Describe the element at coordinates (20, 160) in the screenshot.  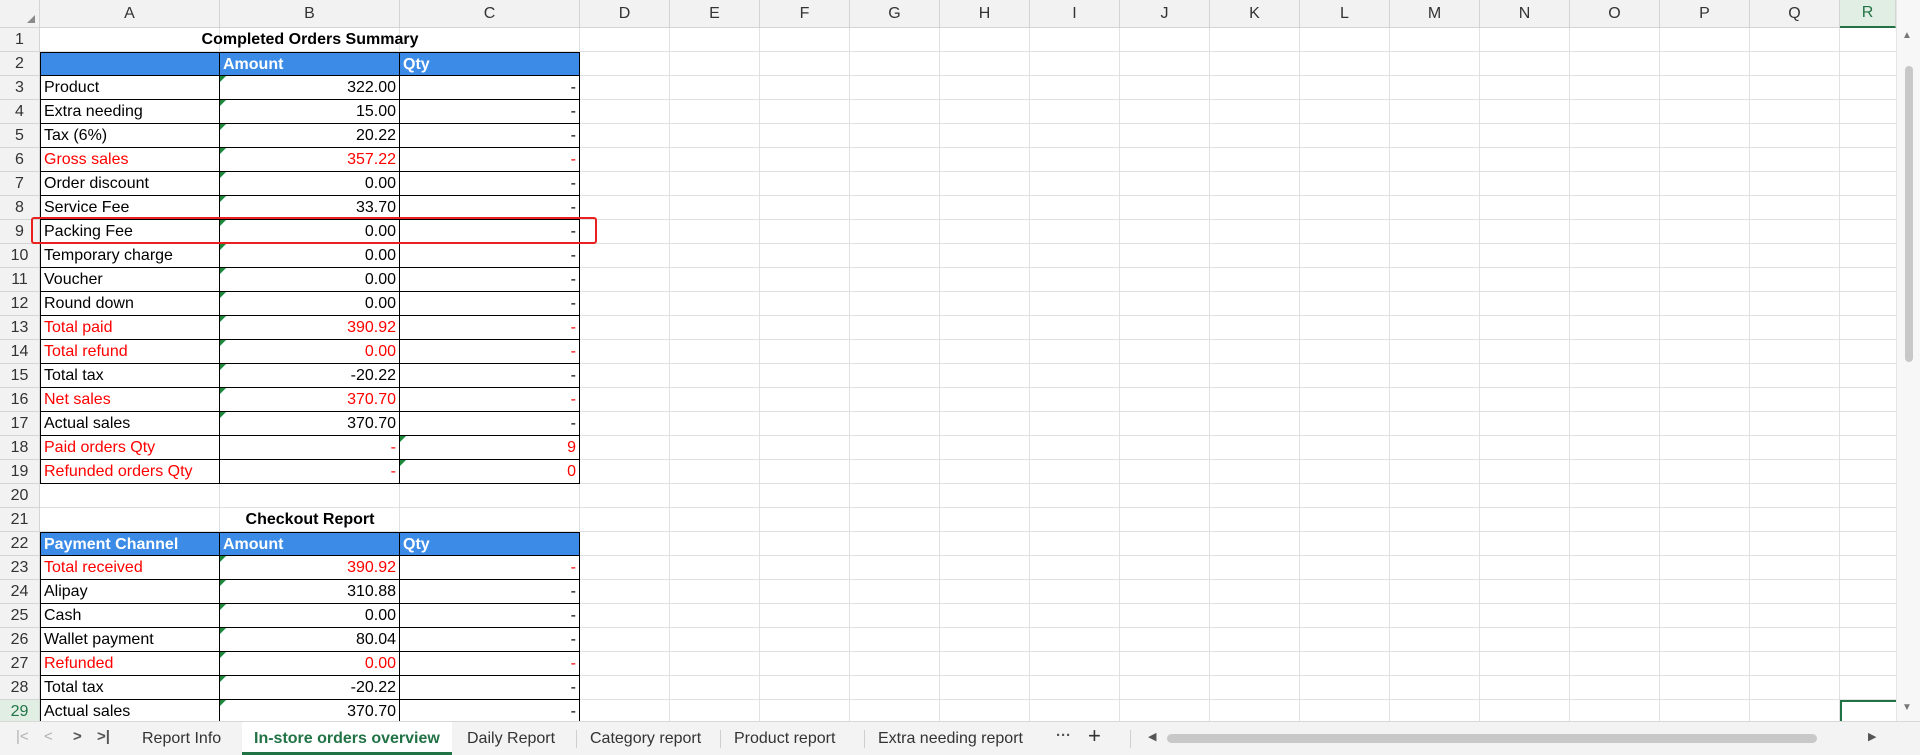
I see `row-header-6: 6` at that location.